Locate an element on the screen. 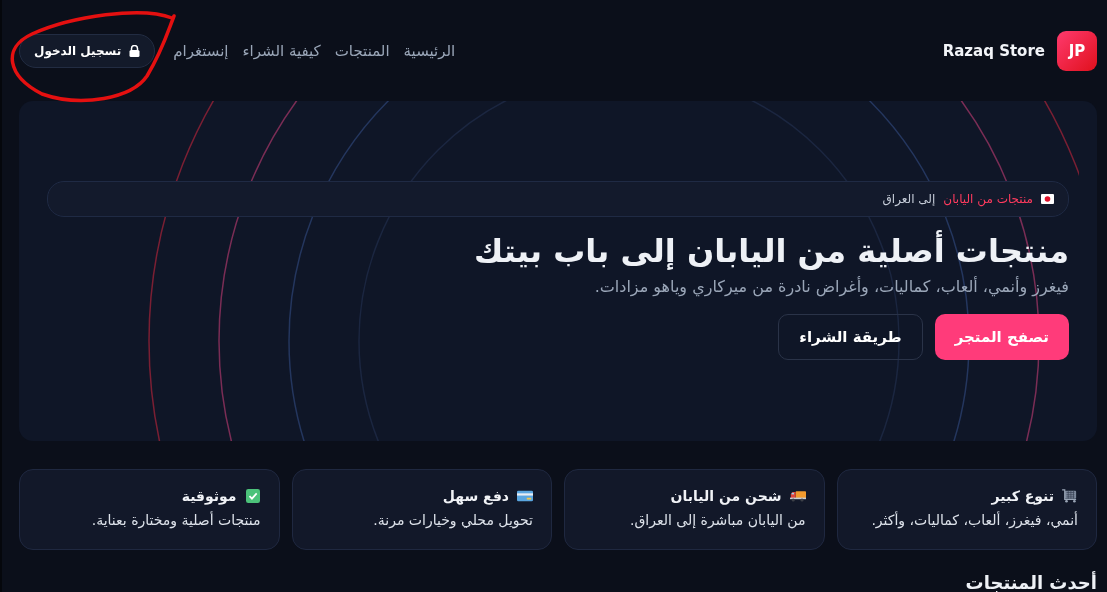 The image size is (1107, 592). feature-title: تنوع كبير is located at coordinates (1022, 496).